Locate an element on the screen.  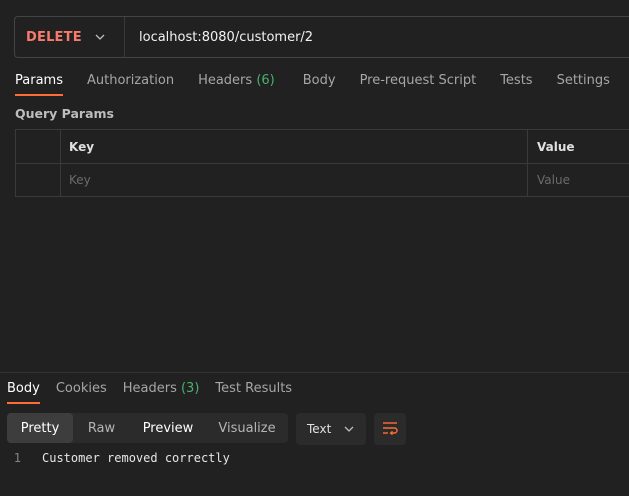
response-tab-headers: Headers (3) is located at coordinates (161, 392).